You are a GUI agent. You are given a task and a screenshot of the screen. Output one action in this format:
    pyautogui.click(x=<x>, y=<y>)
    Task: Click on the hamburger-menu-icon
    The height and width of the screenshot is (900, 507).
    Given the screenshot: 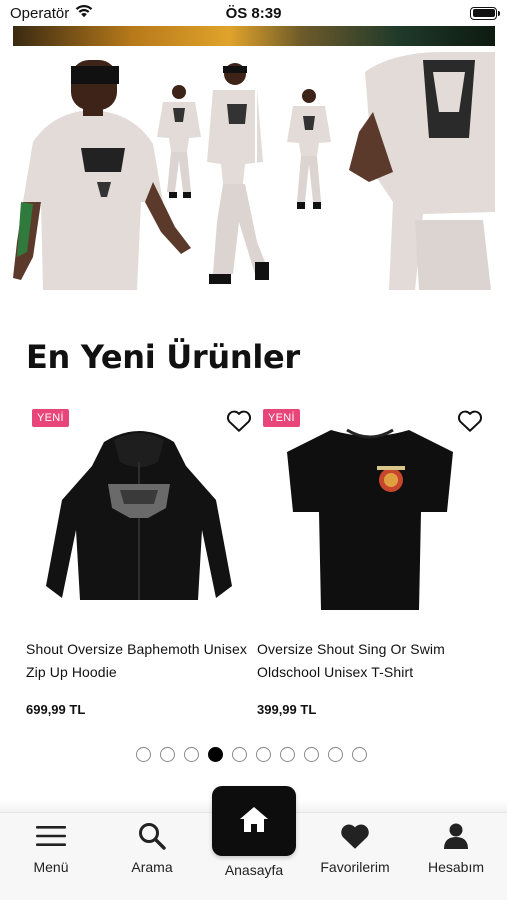 What is the action you would take?
    pyautogui.click(x=51, y=836)
    